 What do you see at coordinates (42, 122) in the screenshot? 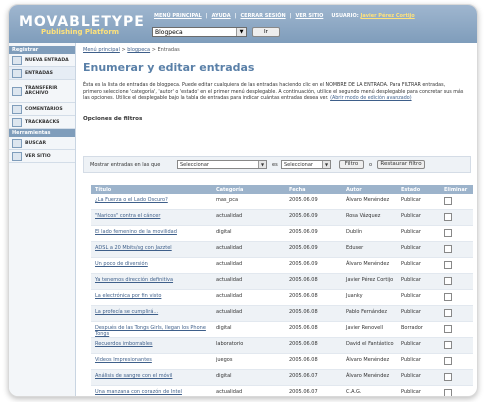
I see `sidebar-item-trackbacks: TRACKBACKS` at bounding box center [42, 122].